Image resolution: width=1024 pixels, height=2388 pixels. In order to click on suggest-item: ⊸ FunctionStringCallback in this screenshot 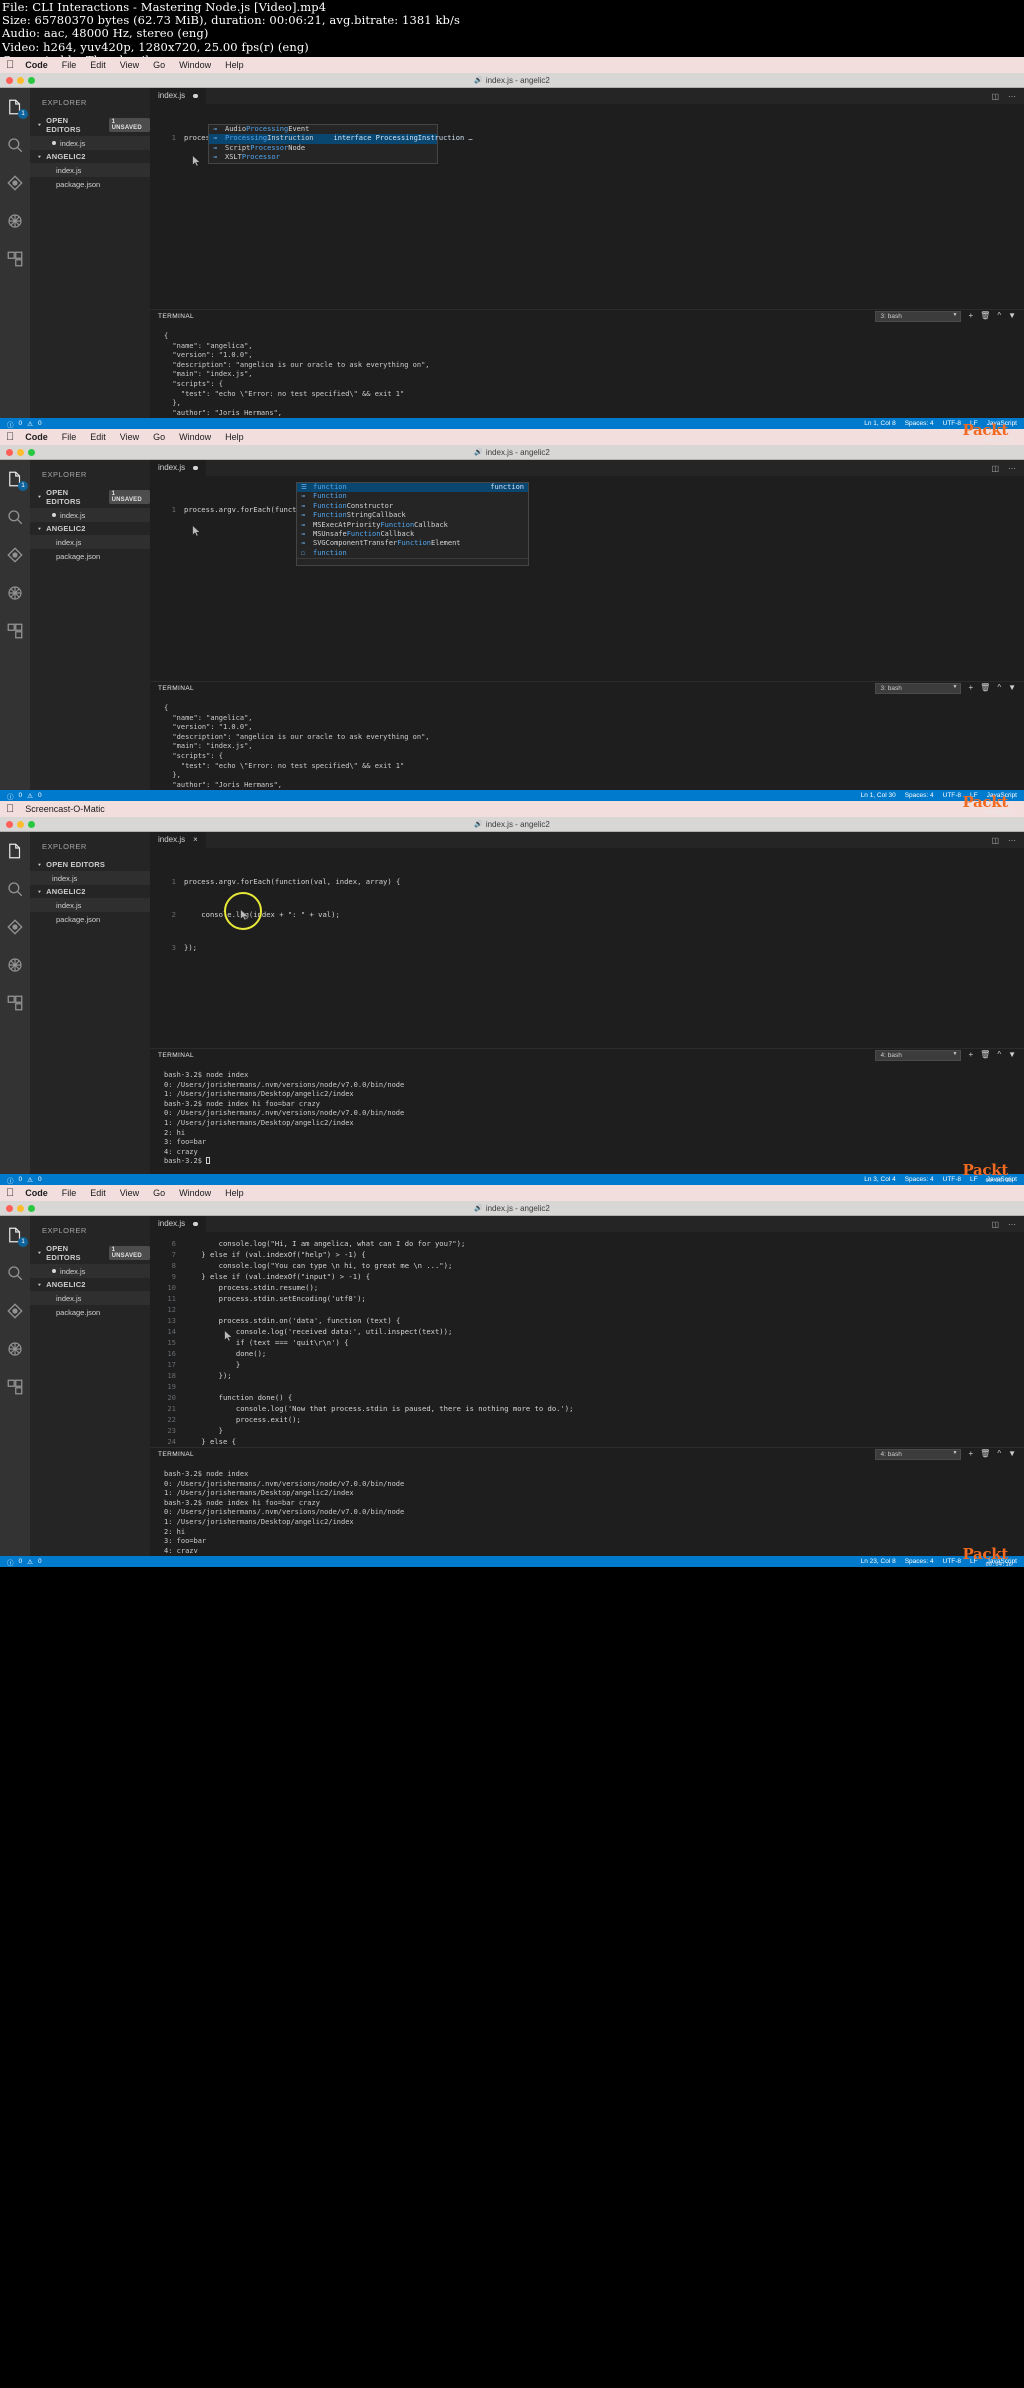, I will do `click(412, 515)`.